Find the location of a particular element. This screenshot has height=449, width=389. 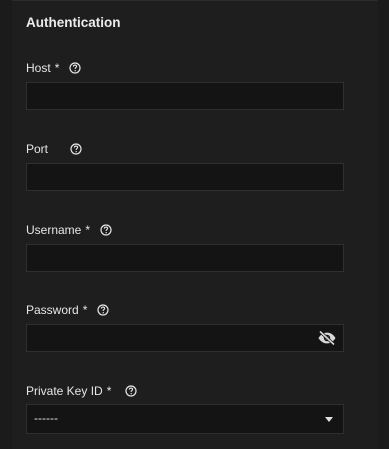

port-input is located at coordinates (185, 177).